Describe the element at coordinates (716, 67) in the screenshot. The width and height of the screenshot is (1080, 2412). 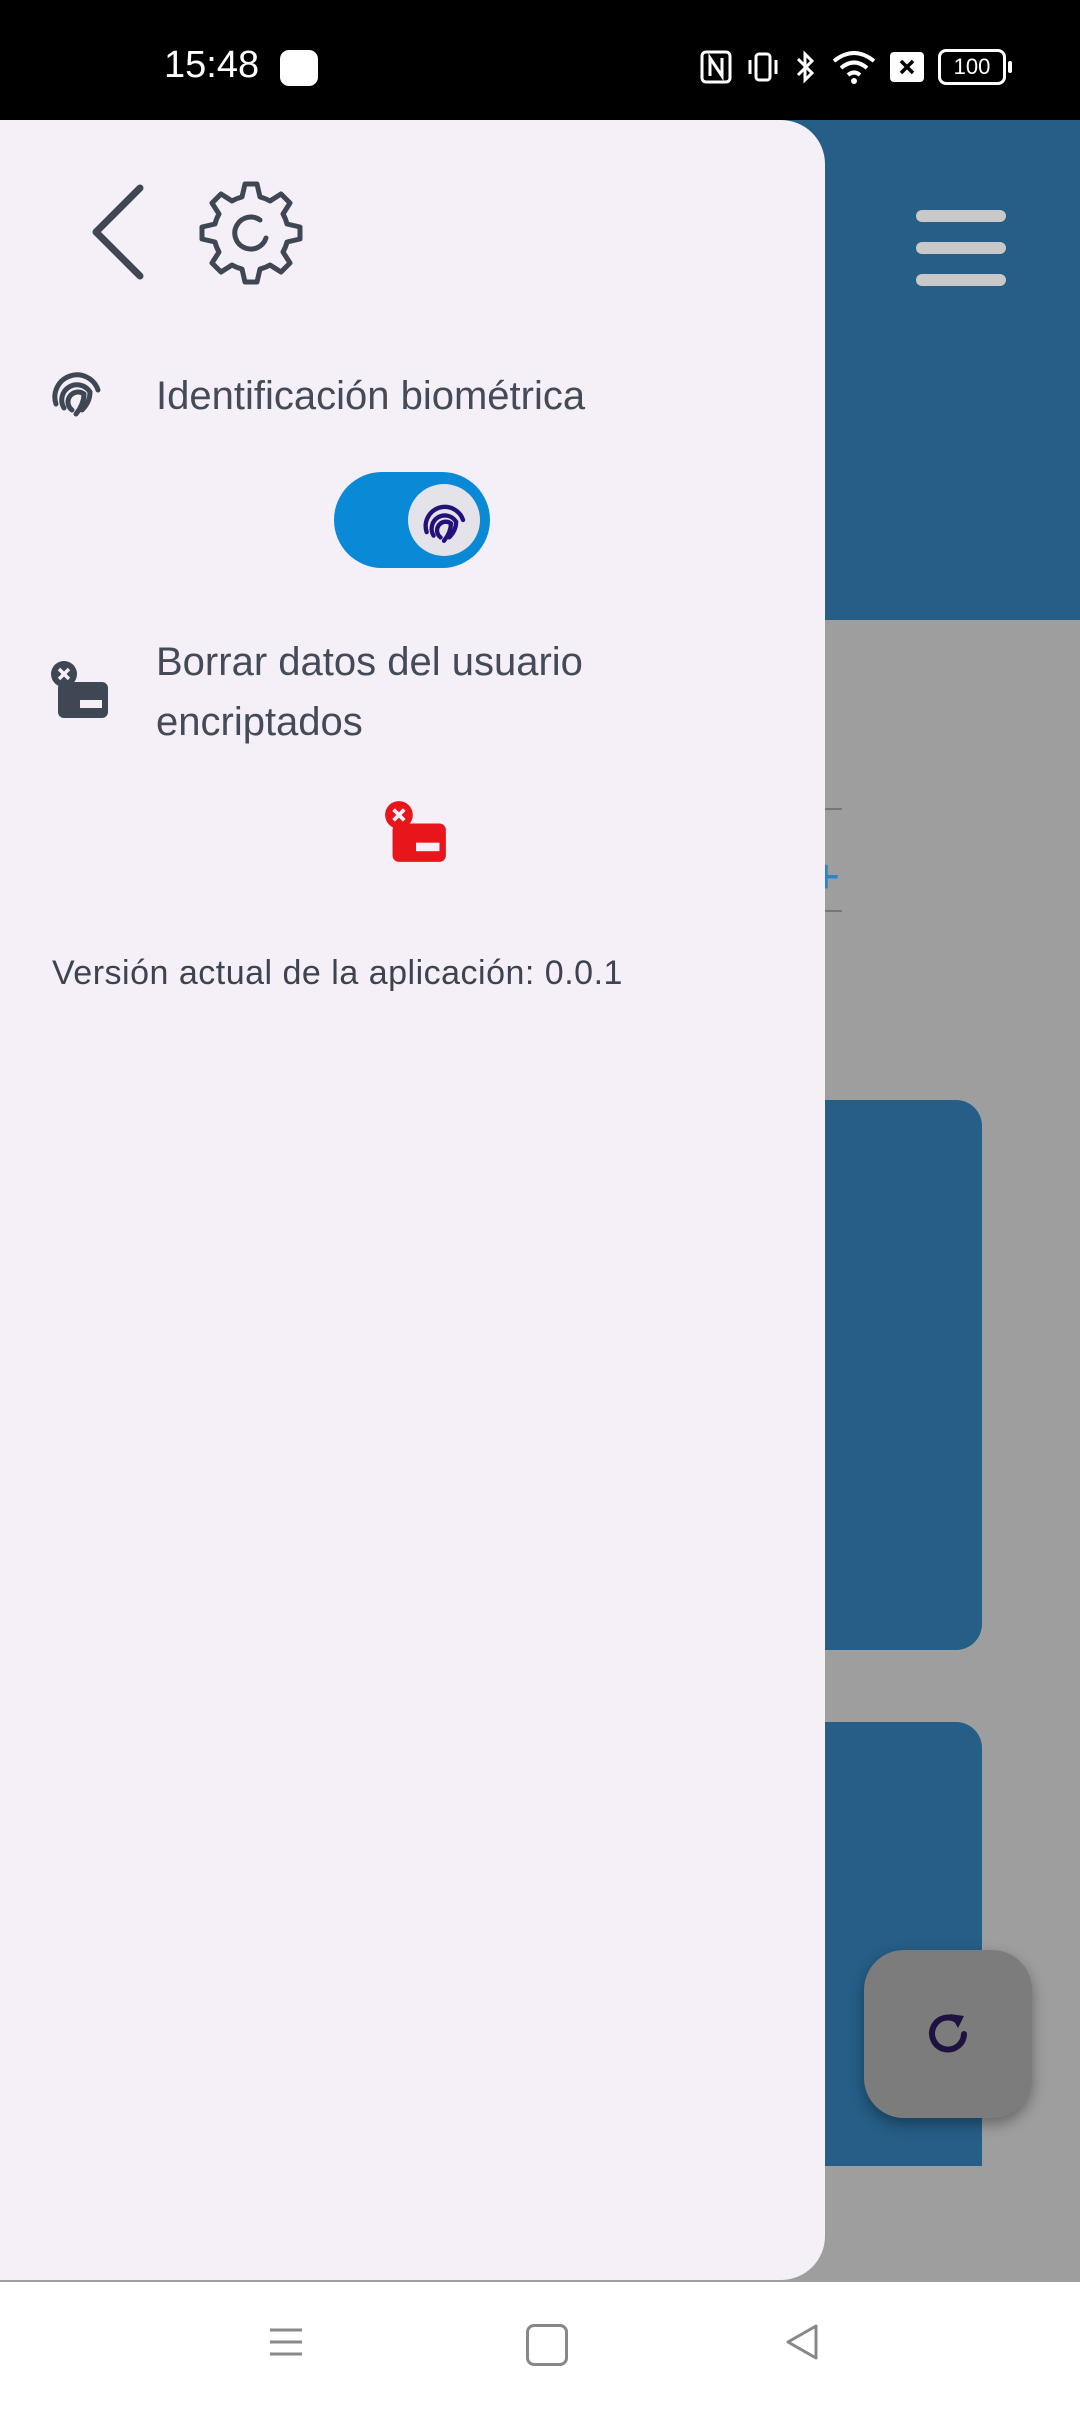
I see `nfc-icon` at that location.